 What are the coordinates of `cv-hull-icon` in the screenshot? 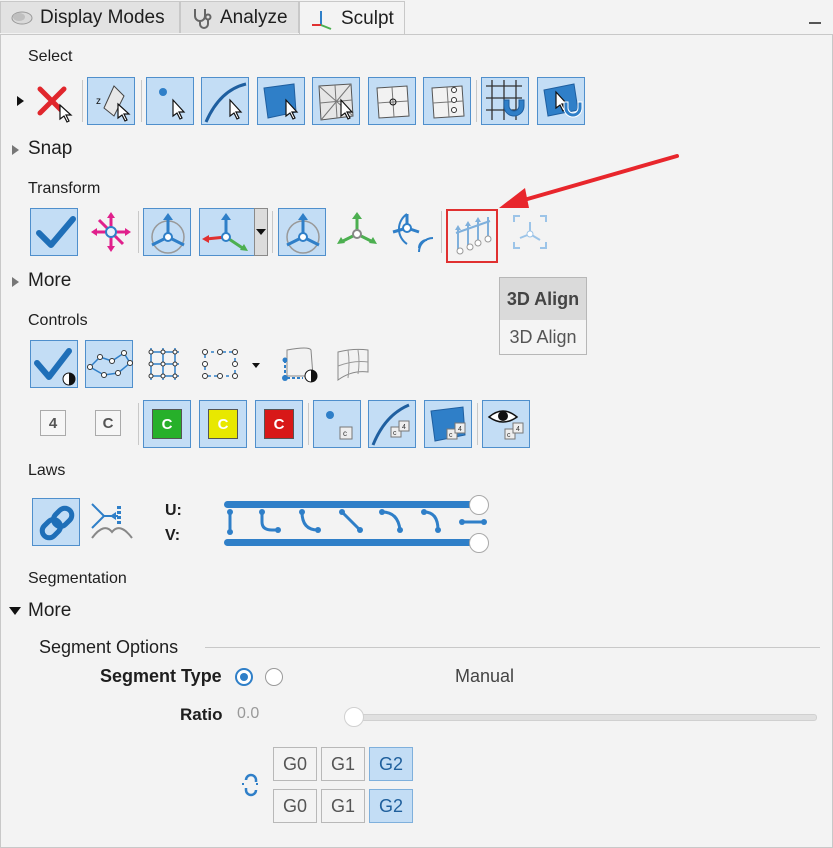 It's located at (110, 364).